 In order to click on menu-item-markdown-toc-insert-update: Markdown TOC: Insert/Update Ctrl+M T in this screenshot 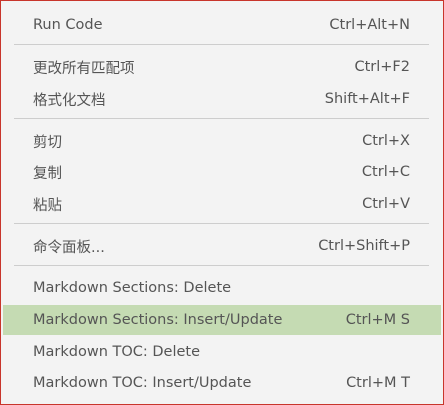, I will do `click(222, 383)`.